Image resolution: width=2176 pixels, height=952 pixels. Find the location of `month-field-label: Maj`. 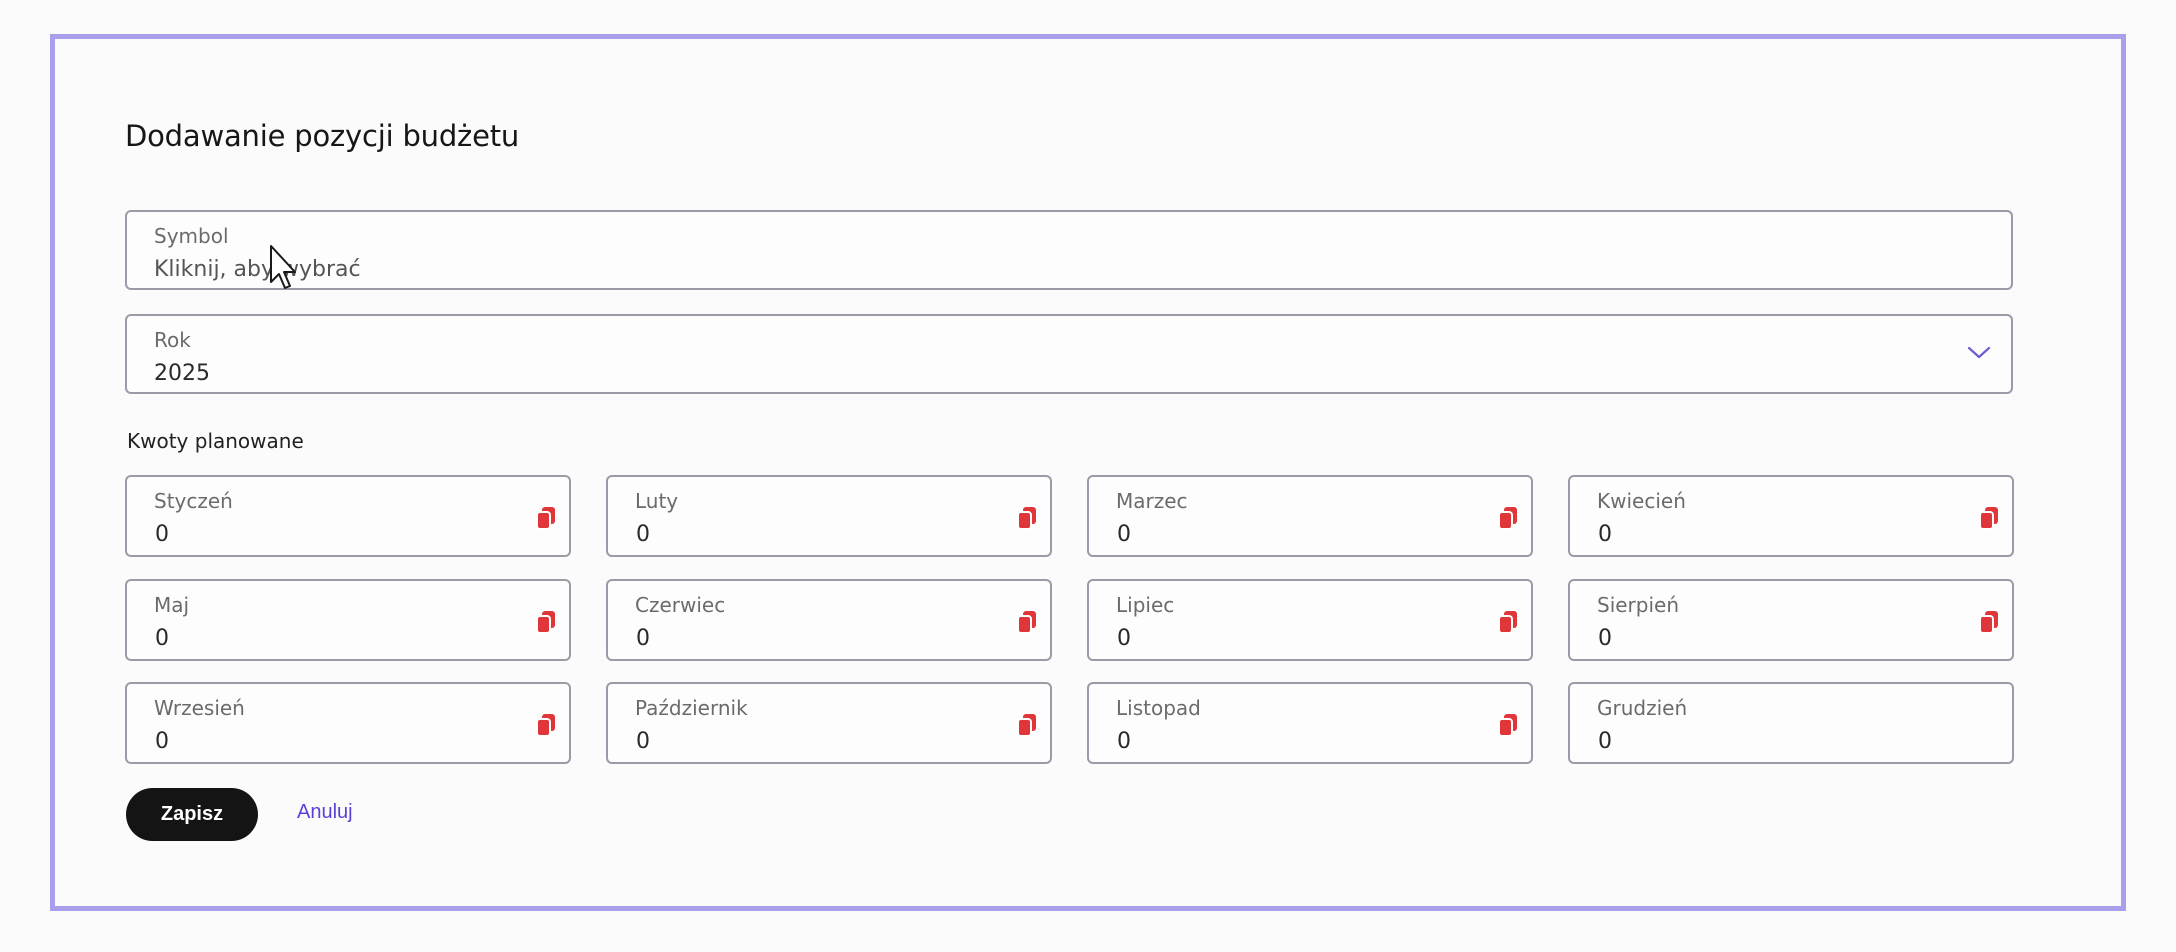

month-field-label: Maj is located at coordinates (172, 605).